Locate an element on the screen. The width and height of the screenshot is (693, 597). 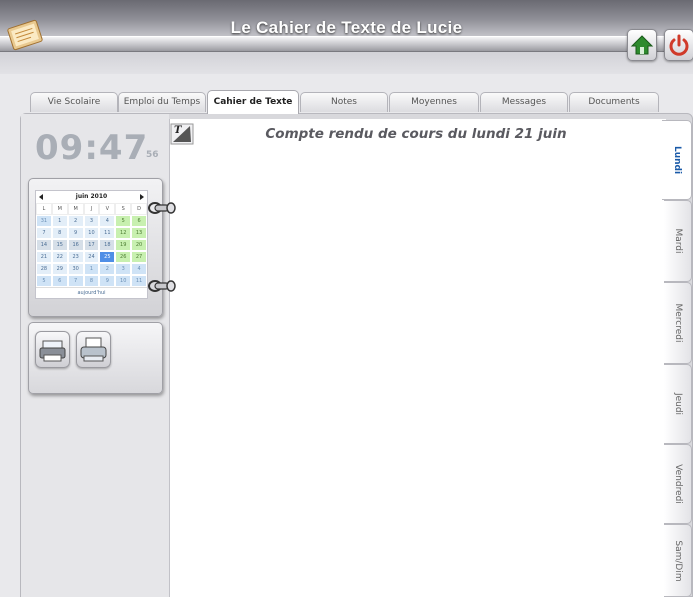
print-icon is located at coordinates (52, 351).